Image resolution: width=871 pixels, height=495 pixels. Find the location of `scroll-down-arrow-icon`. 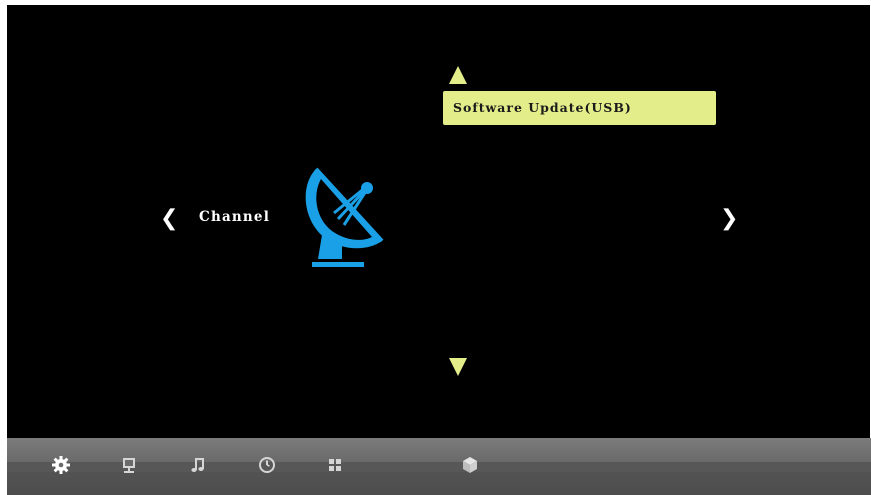

scroll-down-arrow-icon is located at coordinates (458, 367).